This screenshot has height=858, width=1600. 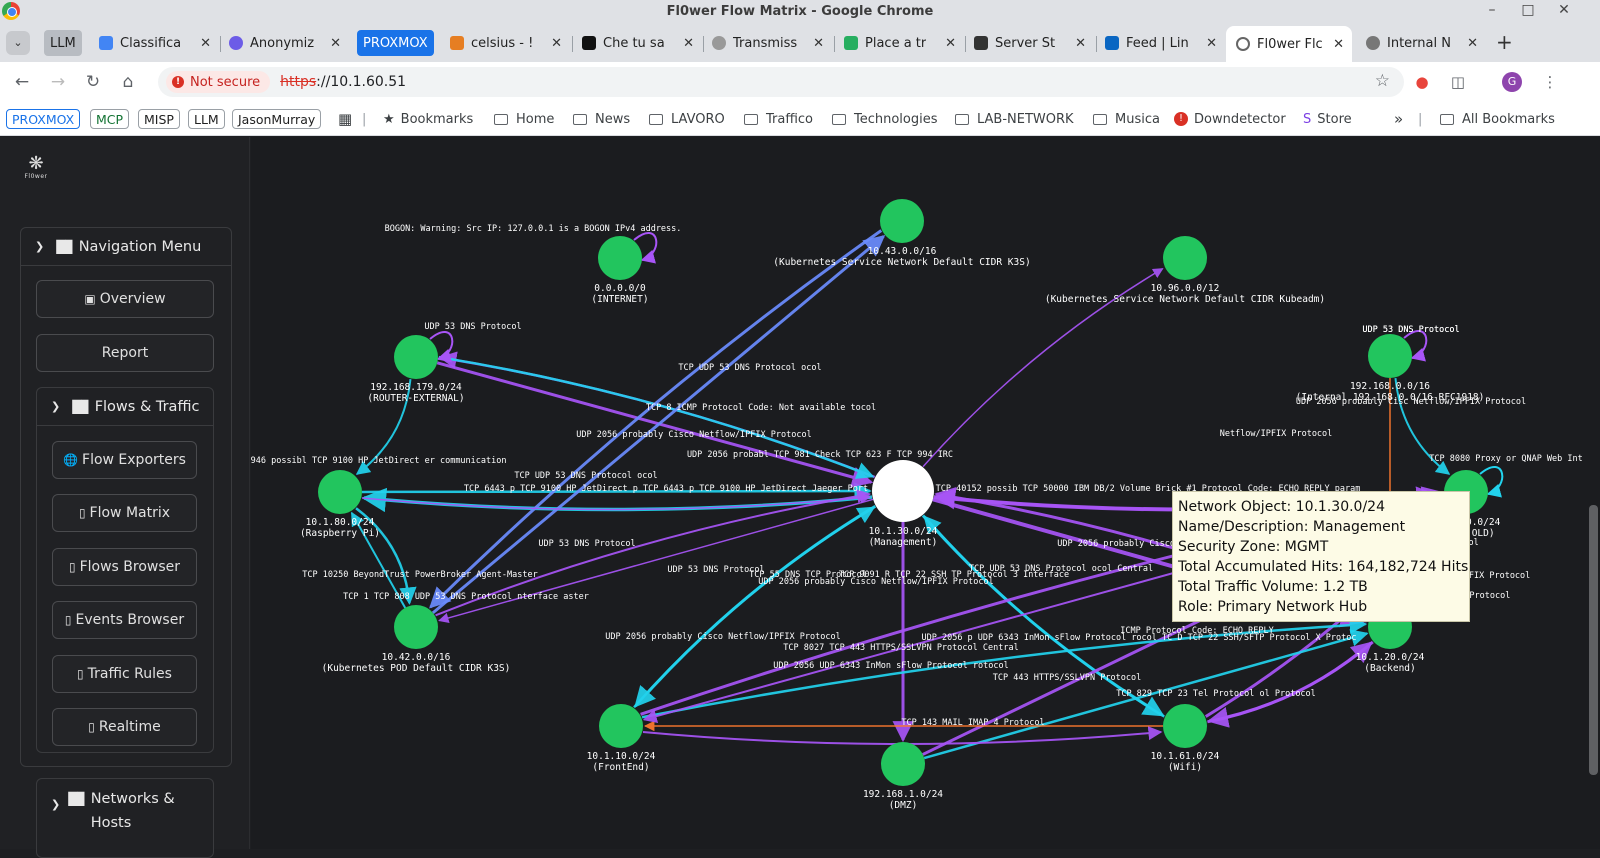 What do you see at coordinates (157, 43) in the screenshot?
I see `tab-classifica: Classifica ✕` at bounding box center [157, 43].